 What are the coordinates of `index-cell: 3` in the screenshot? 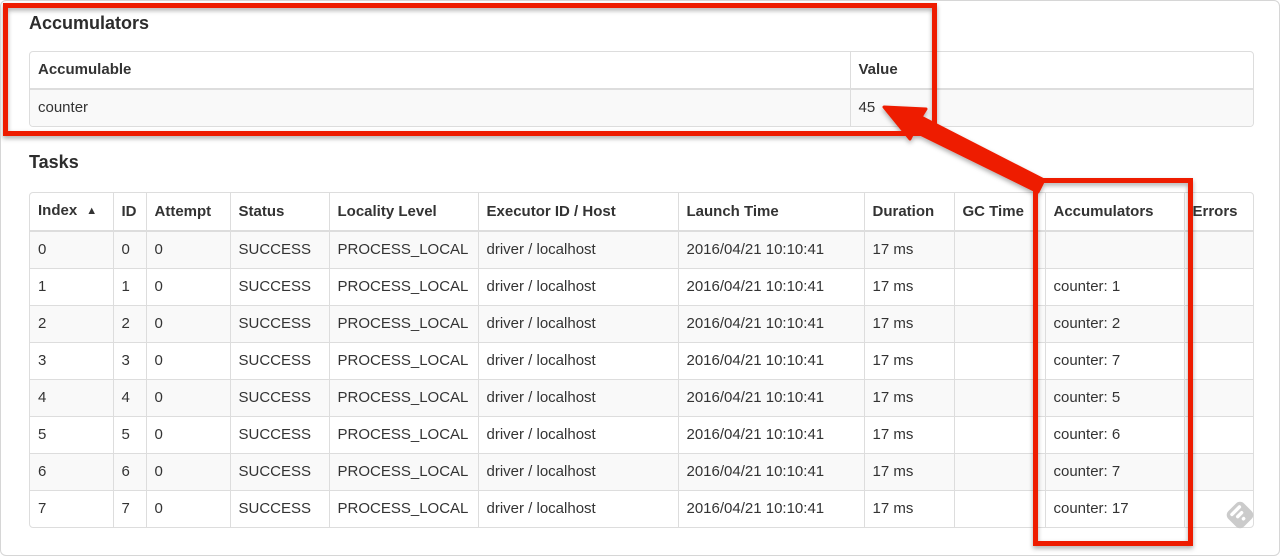 It's located at (71, 361).